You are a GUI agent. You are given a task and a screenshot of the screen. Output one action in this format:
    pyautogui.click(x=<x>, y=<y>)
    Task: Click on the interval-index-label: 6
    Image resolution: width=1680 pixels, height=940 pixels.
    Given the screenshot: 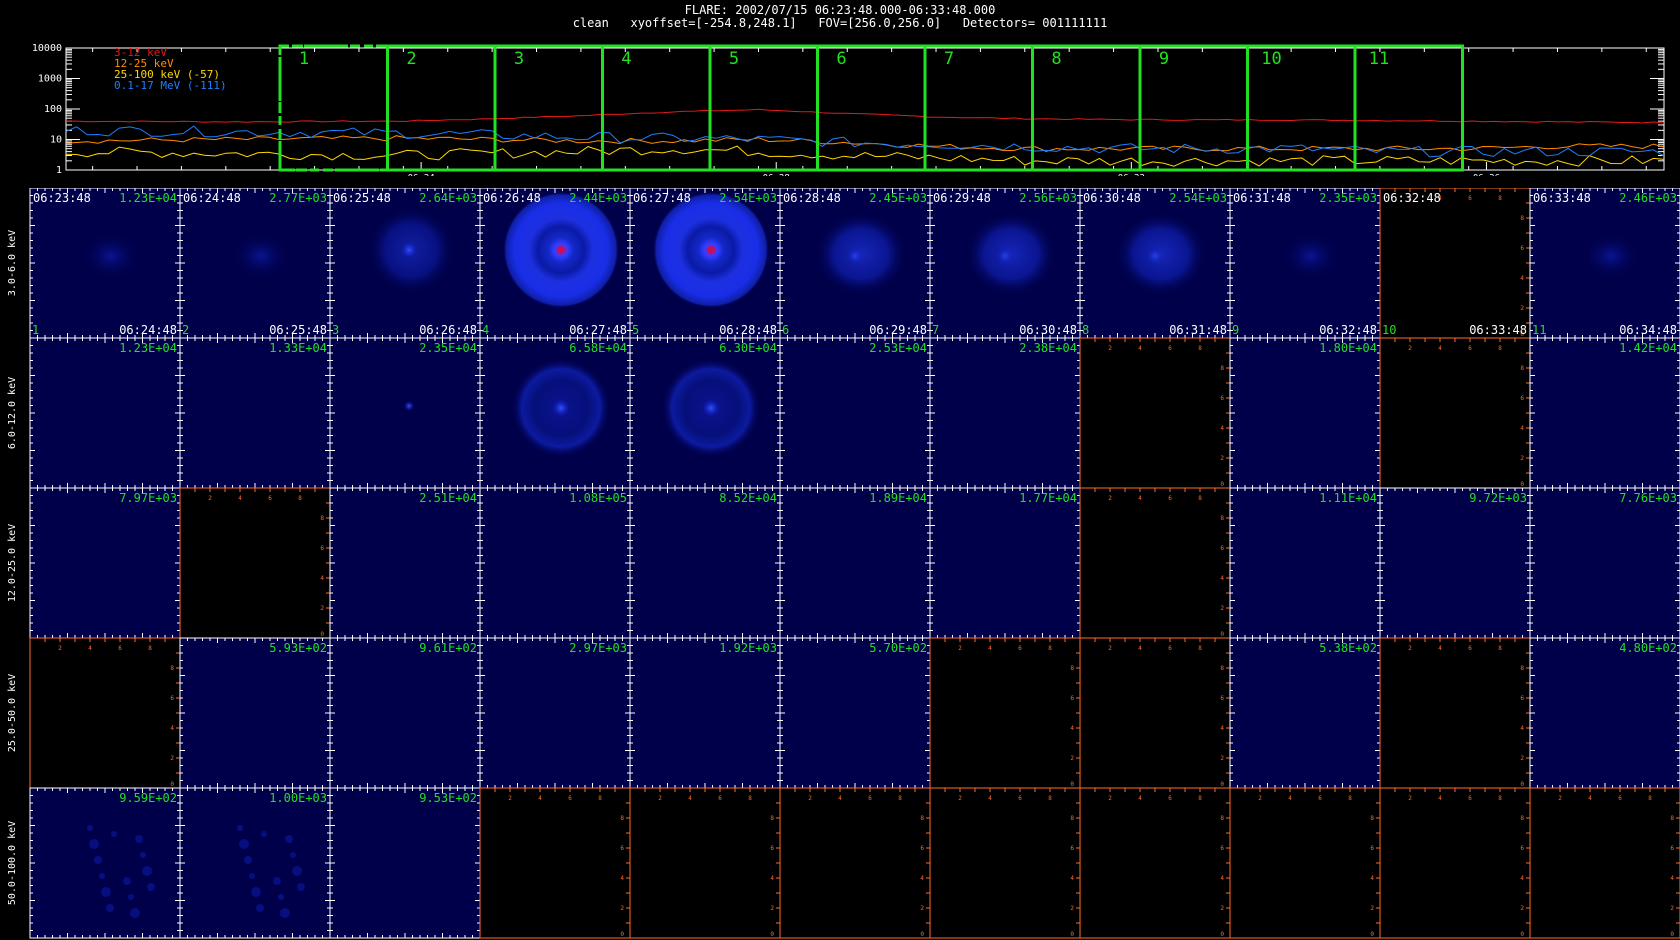 What is the action you would take?
    pyautogui.click(x=785, y=330)
    